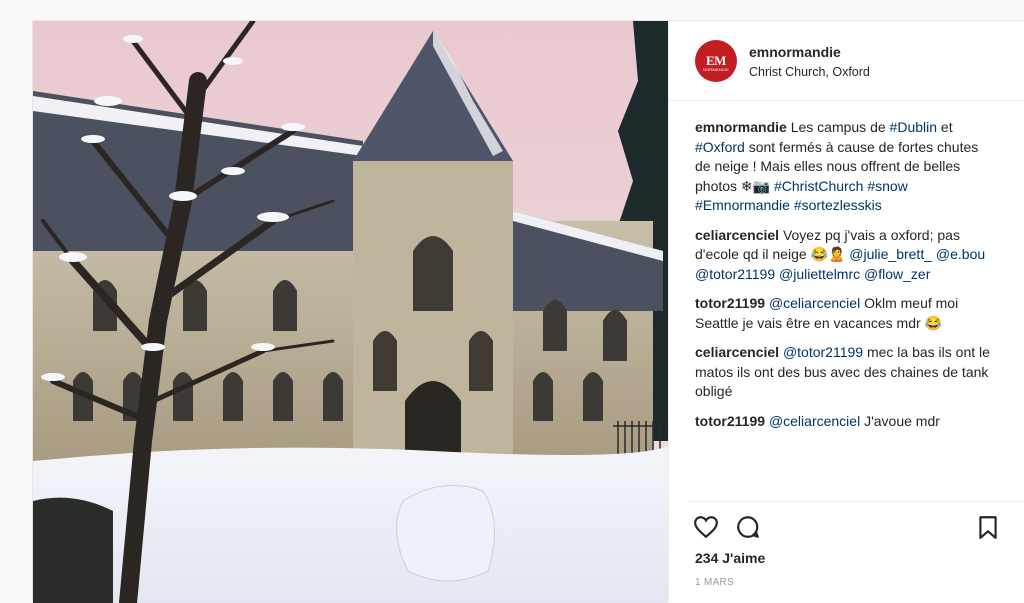  What do you see at coordinates (716, 69) in the screenshot?
I see `avatar-subtext: NORMANDIE` at bounding box center [716, 69].